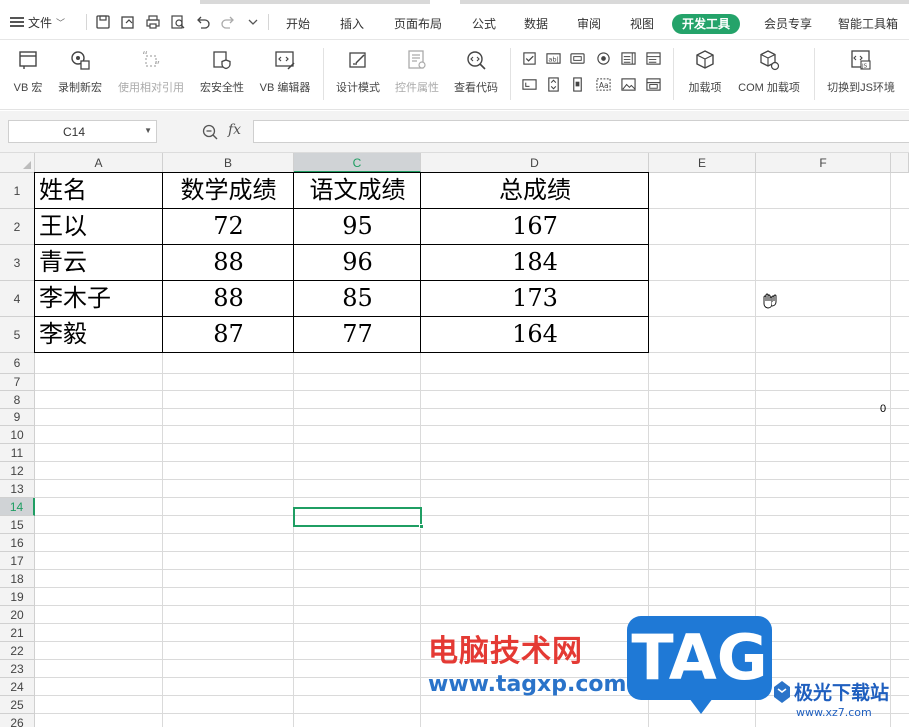  What do you see at coordinates (357, 335) in the screenshot?
I see `table-cell: 77` at bounding box center [357, 335].